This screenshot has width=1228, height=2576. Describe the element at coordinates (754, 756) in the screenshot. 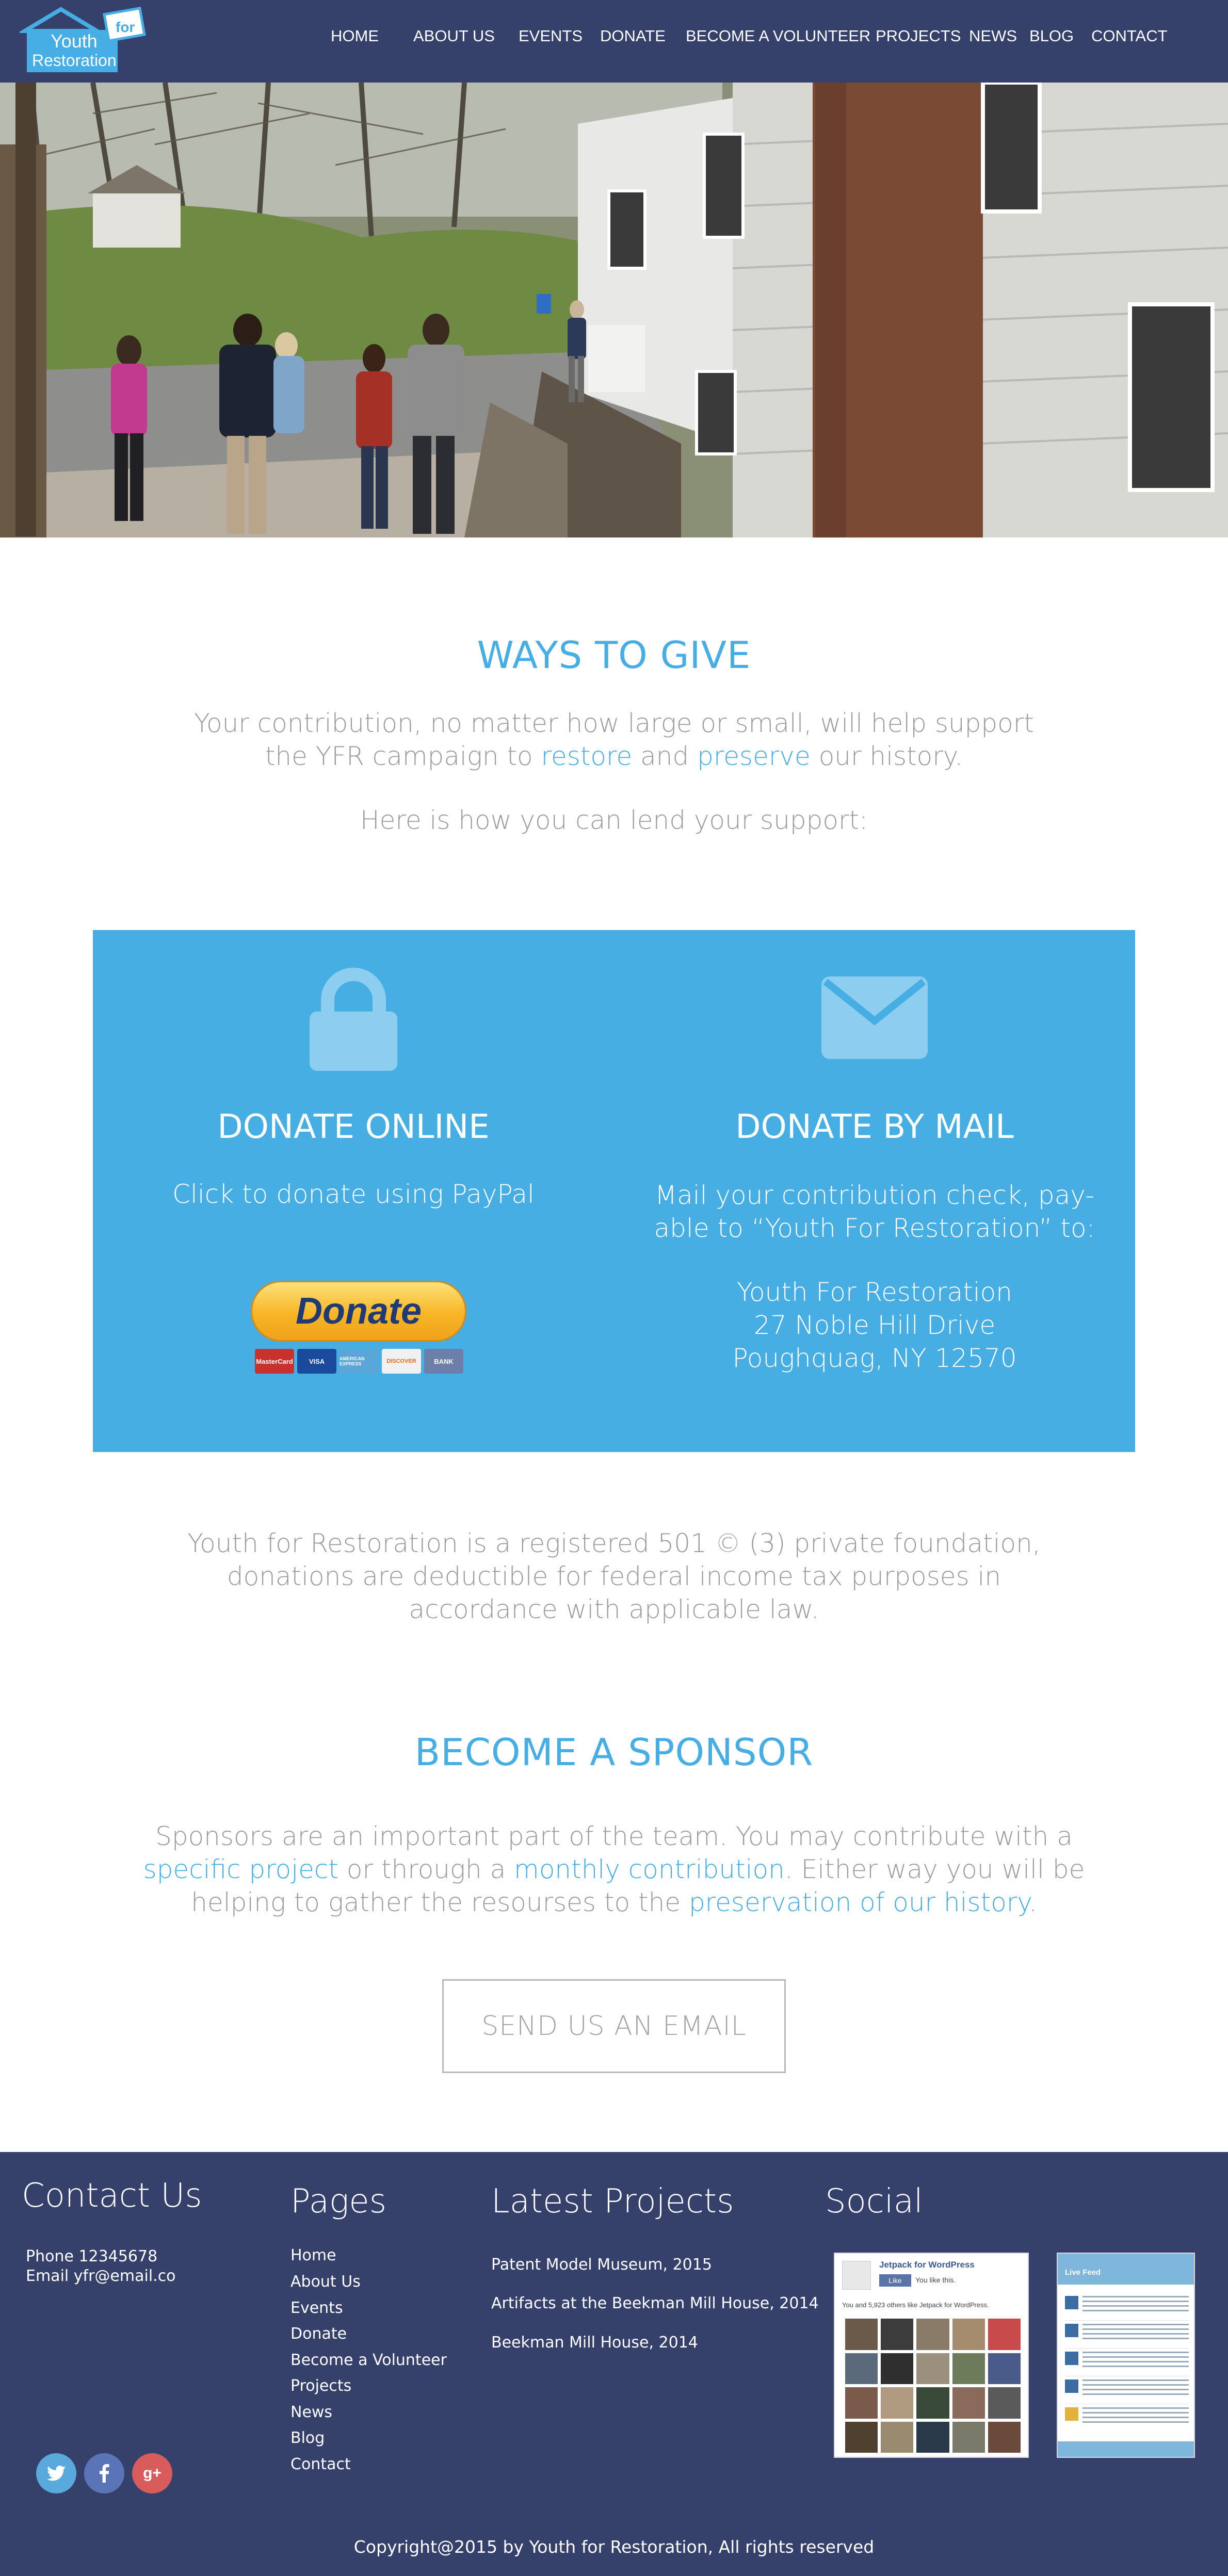

I see `preserve-link: preserve` at that location.